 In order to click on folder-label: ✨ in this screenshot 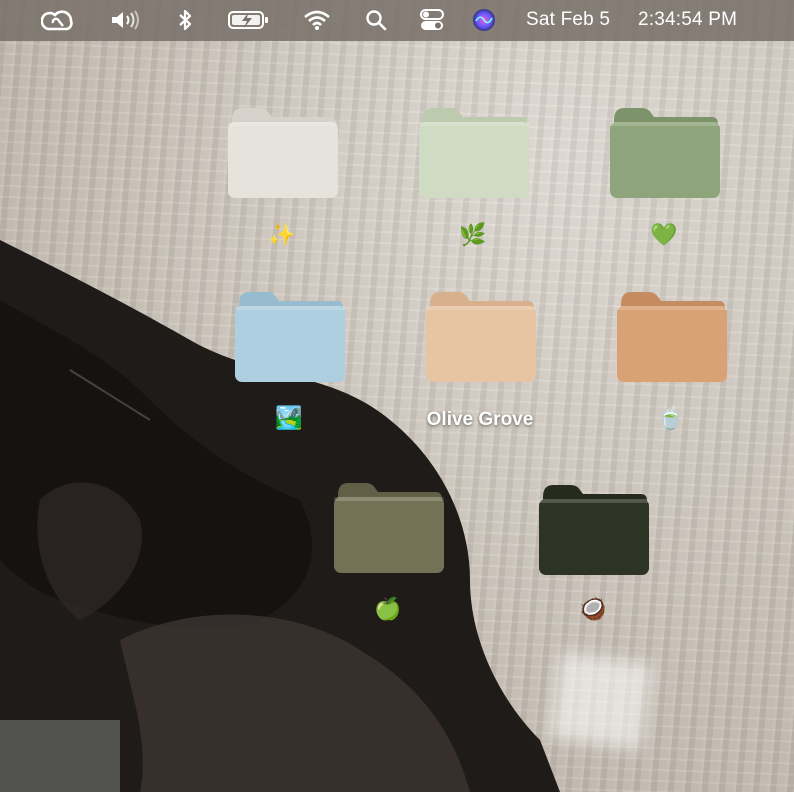, I will do `click(282, 235)`.